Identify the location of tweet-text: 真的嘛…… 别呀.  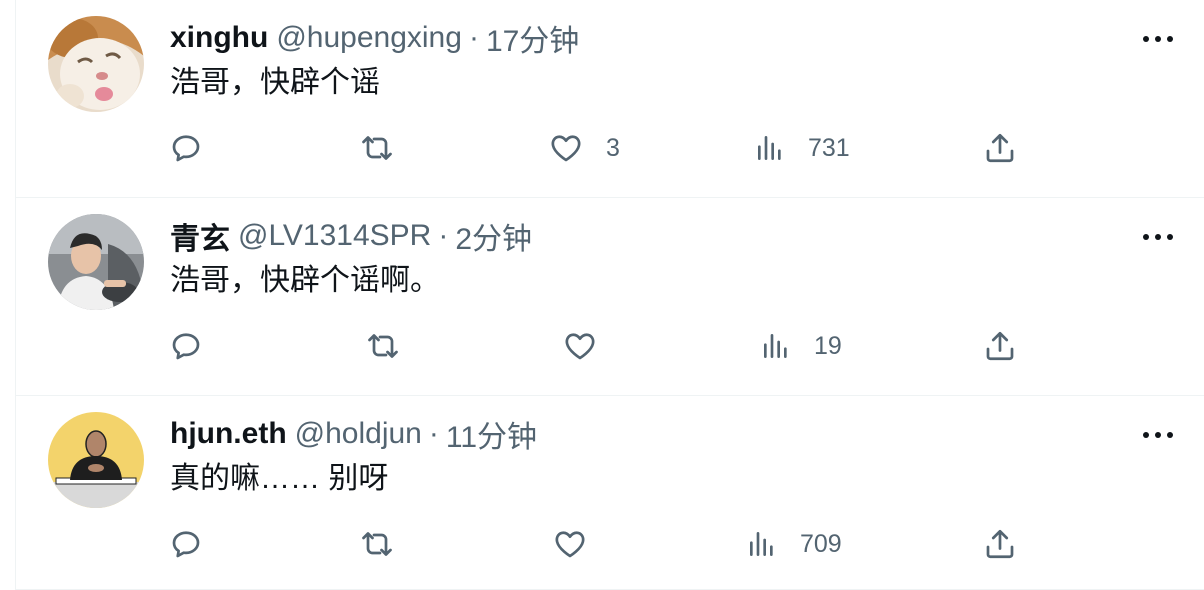
(279, 478).